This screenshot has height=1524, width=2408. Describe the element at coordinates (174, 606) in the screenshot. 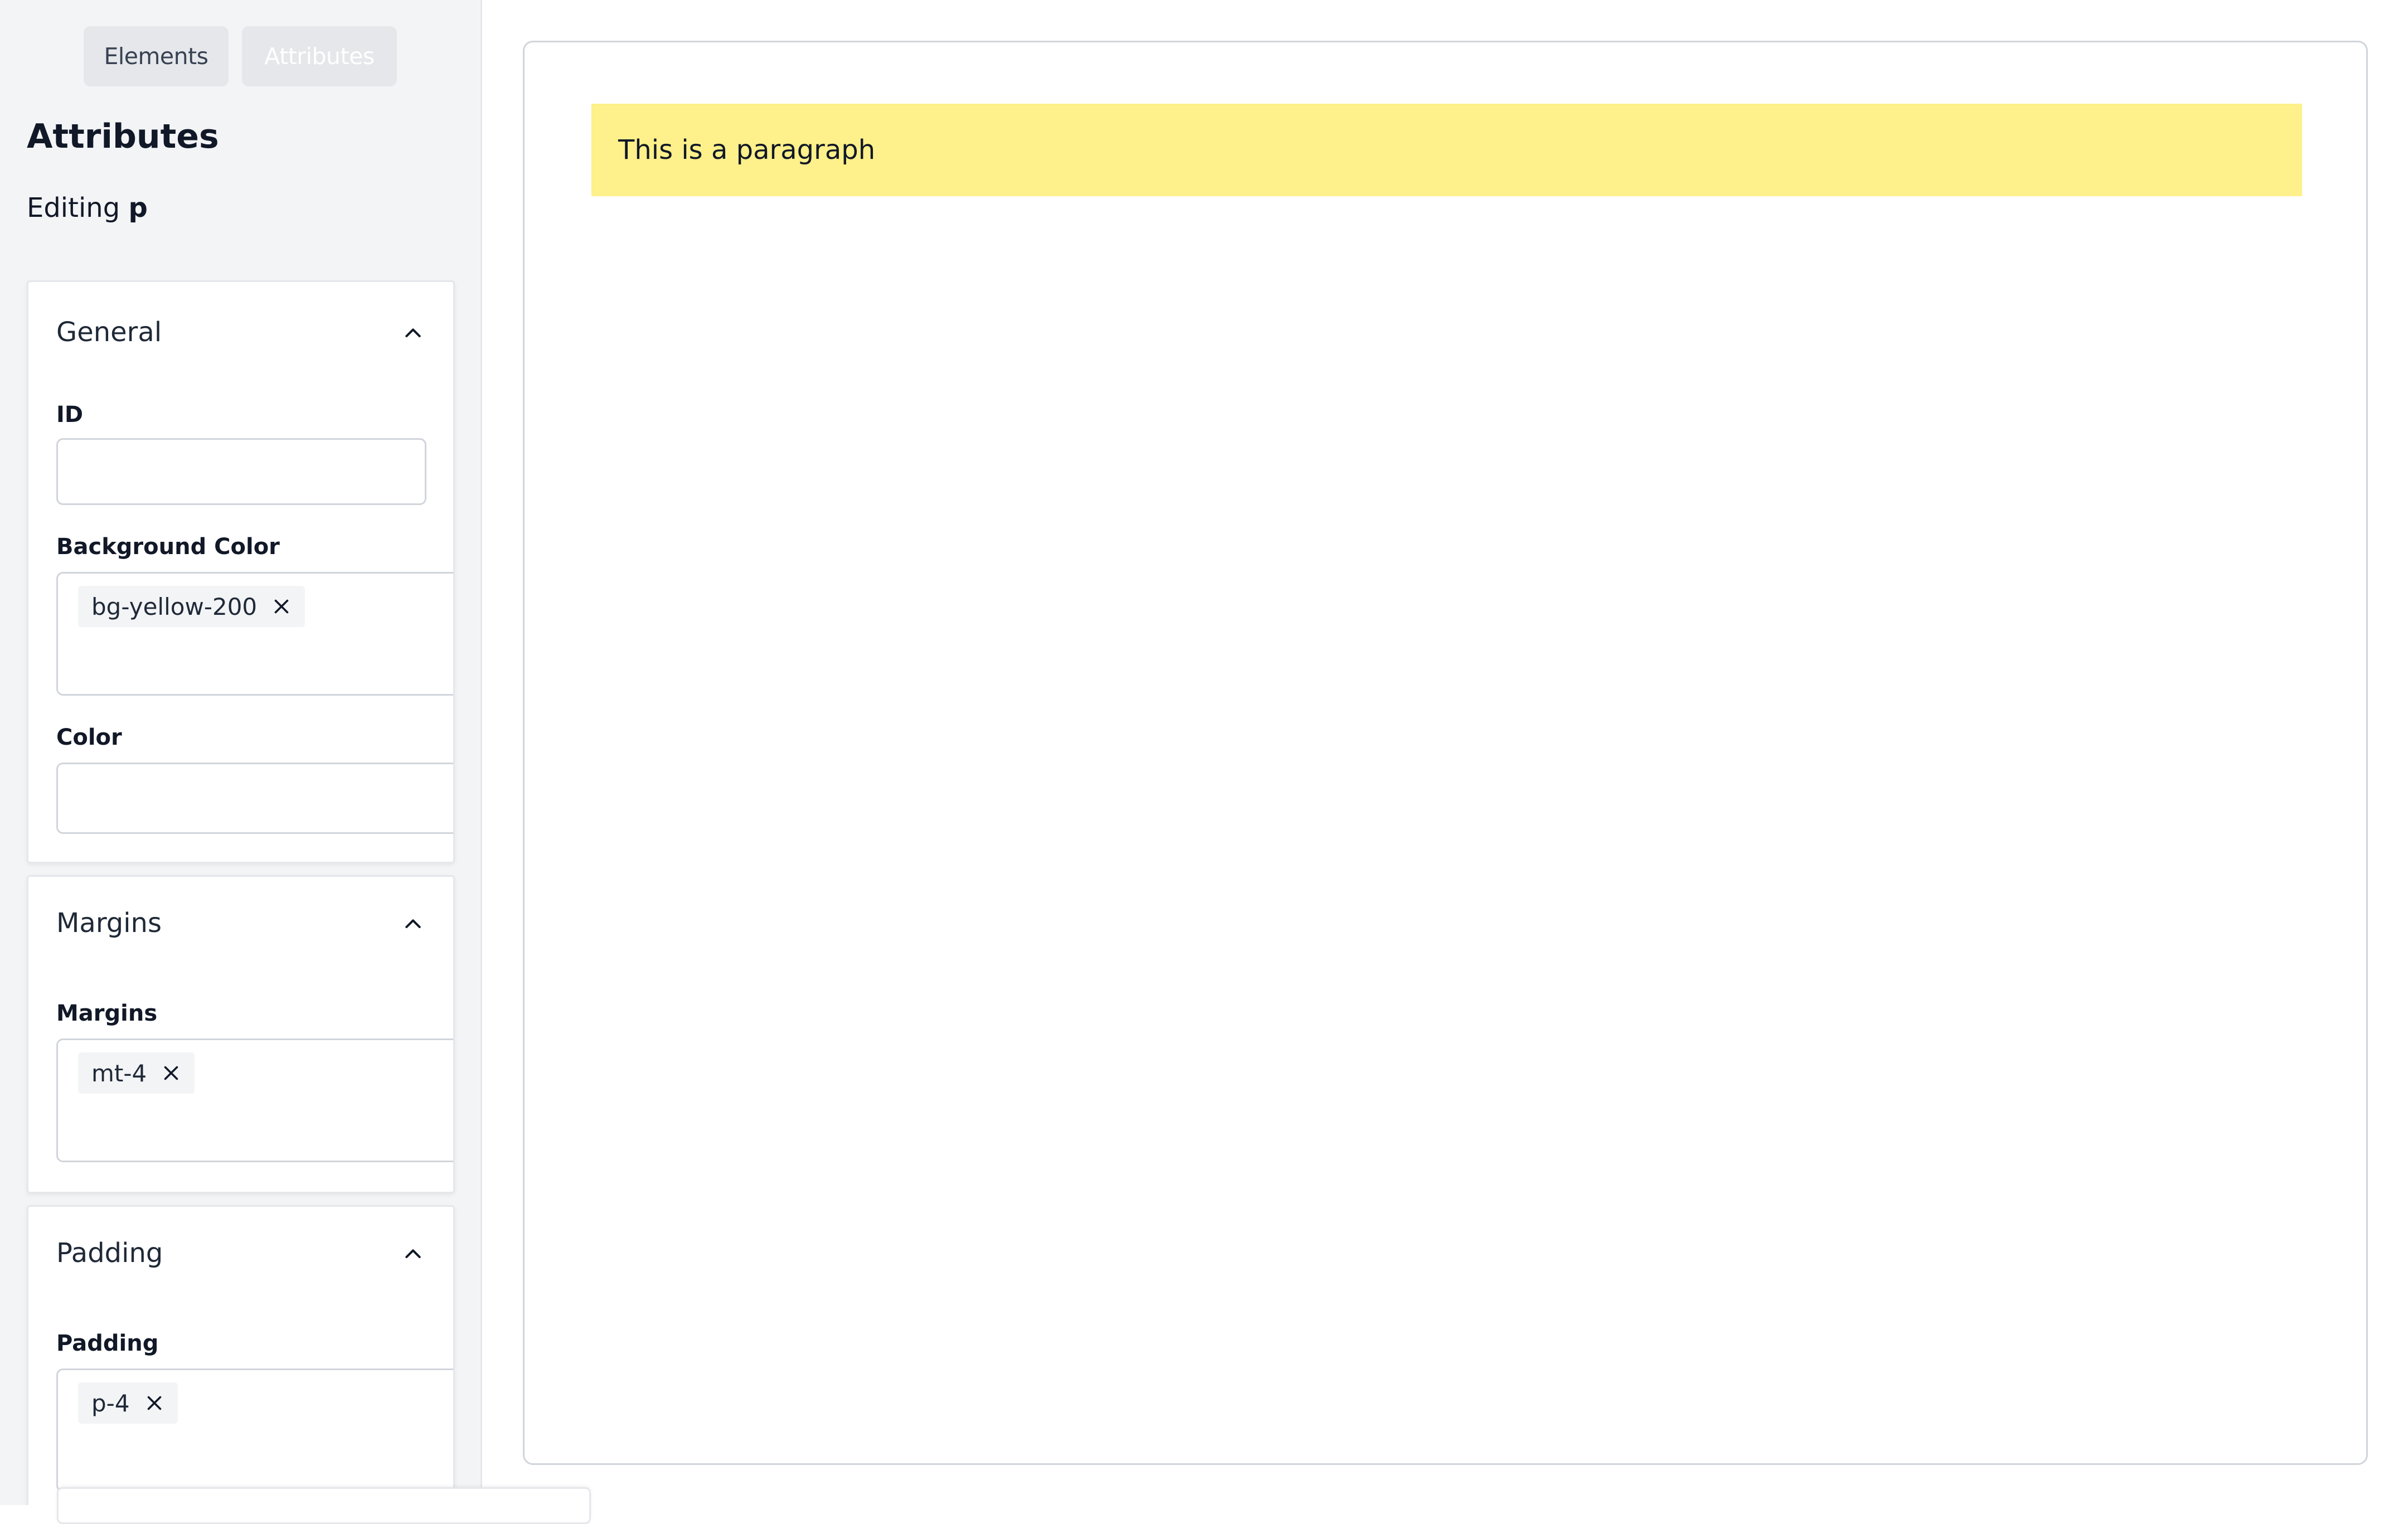

I see `tag-label: bg-yellow-200` at that location.